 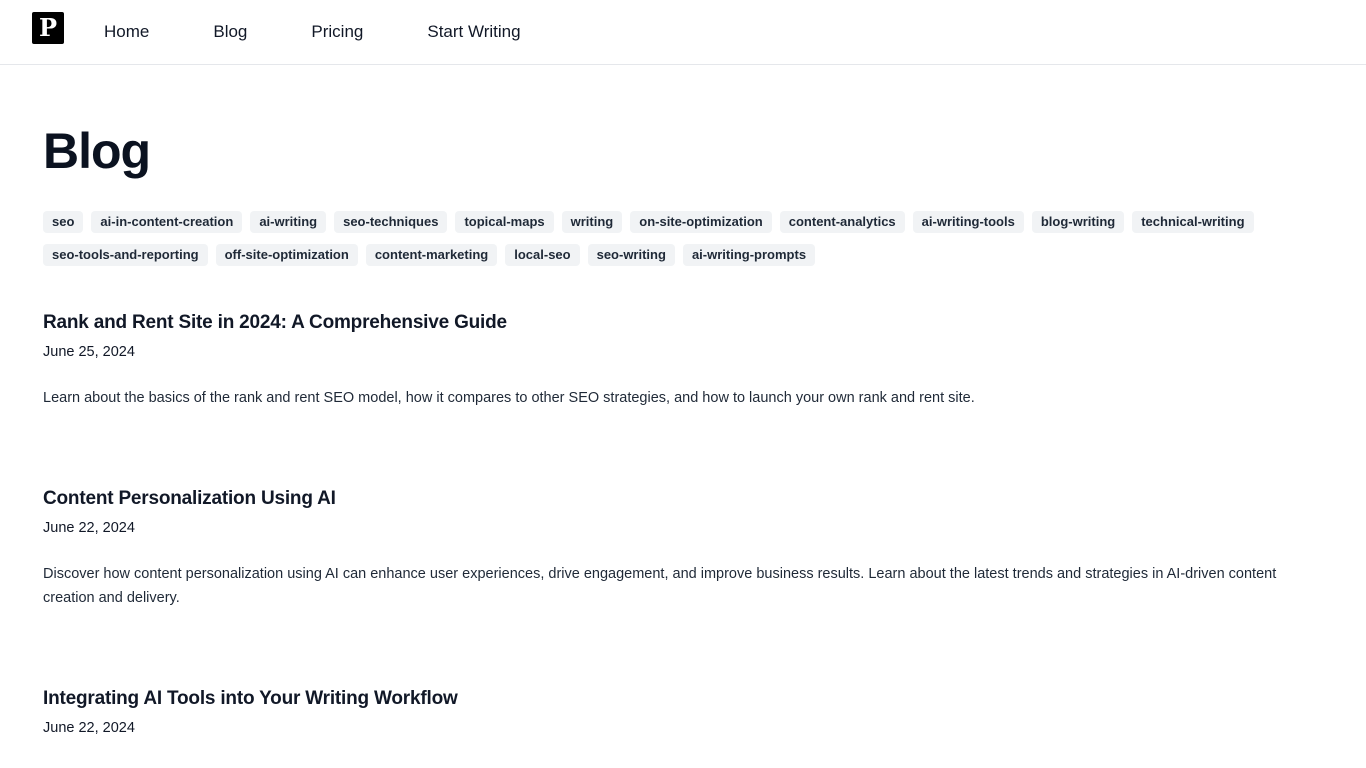 I want to click on tag: blog-writing, so click(x=1078, y=222).